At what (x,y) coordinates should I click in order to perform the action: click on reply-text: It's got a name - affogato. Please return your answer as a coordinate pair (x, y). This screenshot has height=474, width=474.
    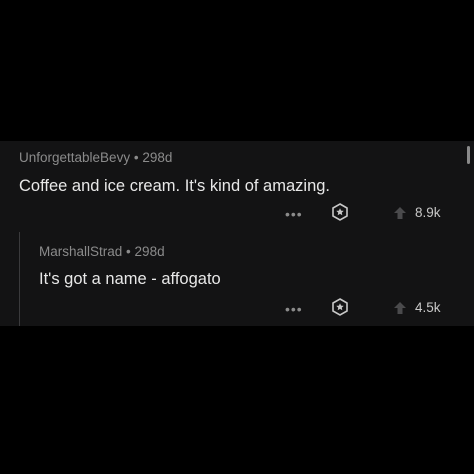
    Looking at the image, I should click on (130, 279).